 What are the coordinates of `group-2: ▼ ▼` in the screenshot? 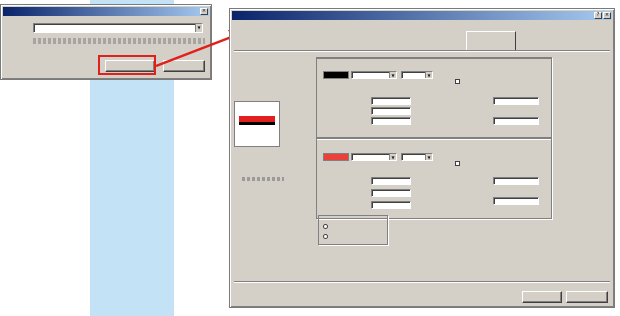 It's located at (434, 178).